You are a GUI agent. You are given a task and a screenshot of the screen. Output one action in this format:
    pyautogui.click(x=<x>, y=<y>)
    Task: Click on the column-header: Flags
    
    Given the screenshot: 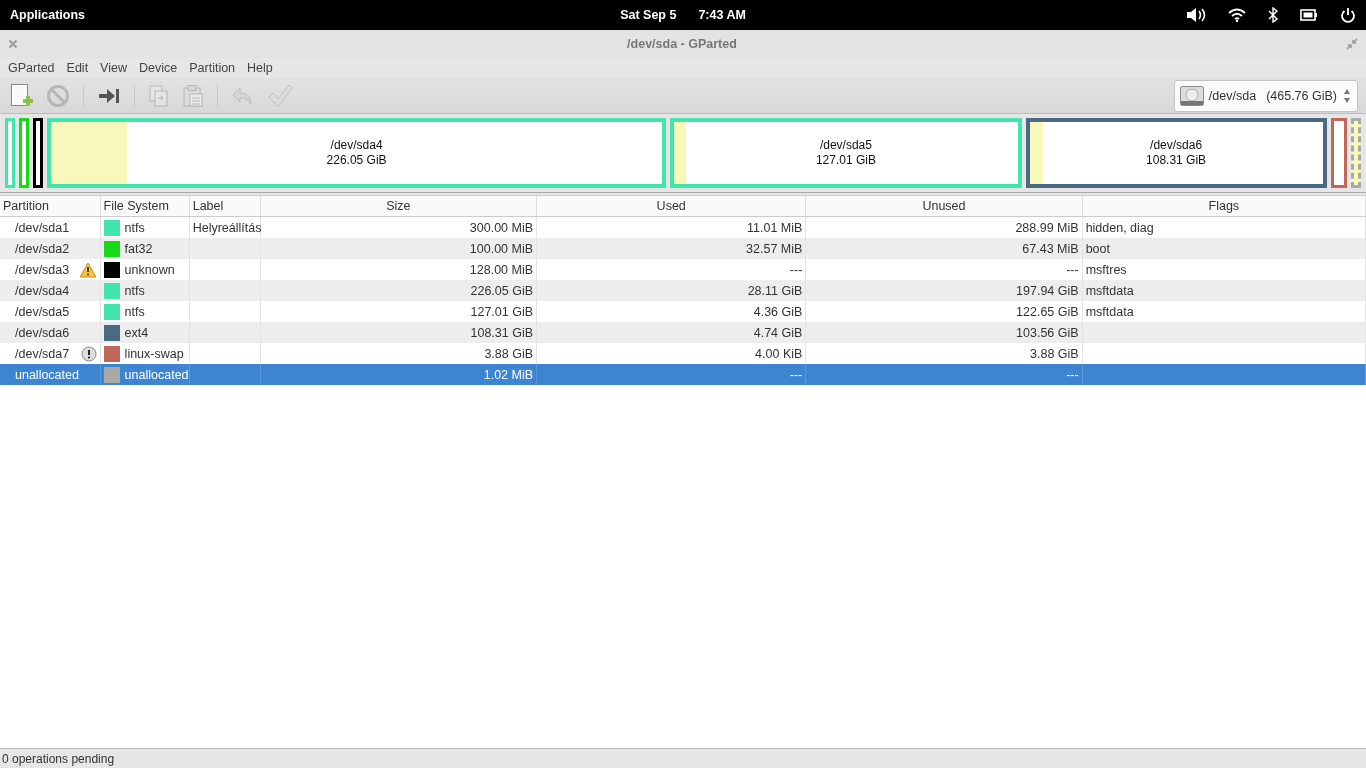 What is the action you would take?
    pyautogui.click(x=1224, y=206)
    